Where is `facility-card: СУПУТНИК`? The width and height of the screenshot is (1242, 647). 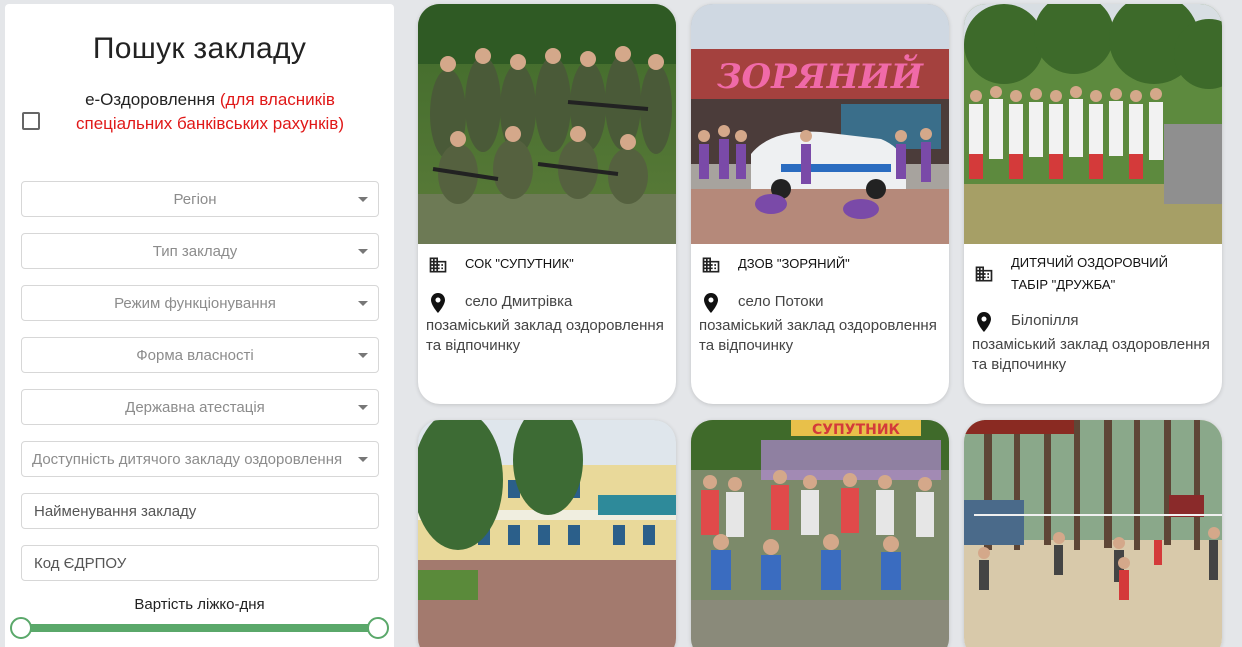 facility-card: СУПУТНИК is located at coordinates (820, 533).